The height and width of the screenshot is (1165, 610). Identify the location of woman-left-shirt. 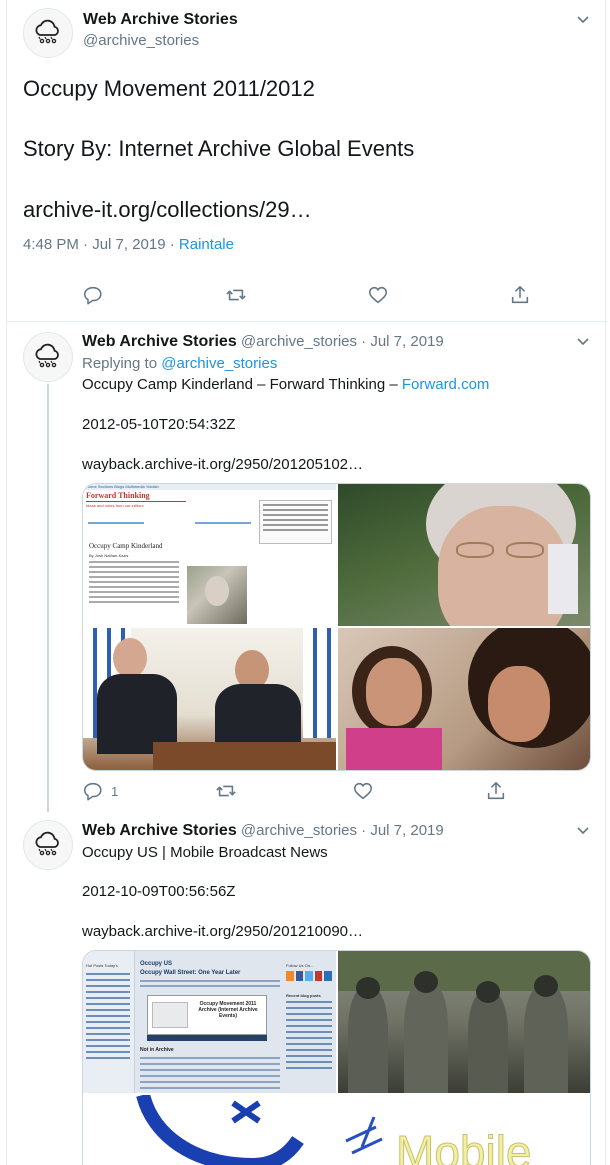
(394, 749).